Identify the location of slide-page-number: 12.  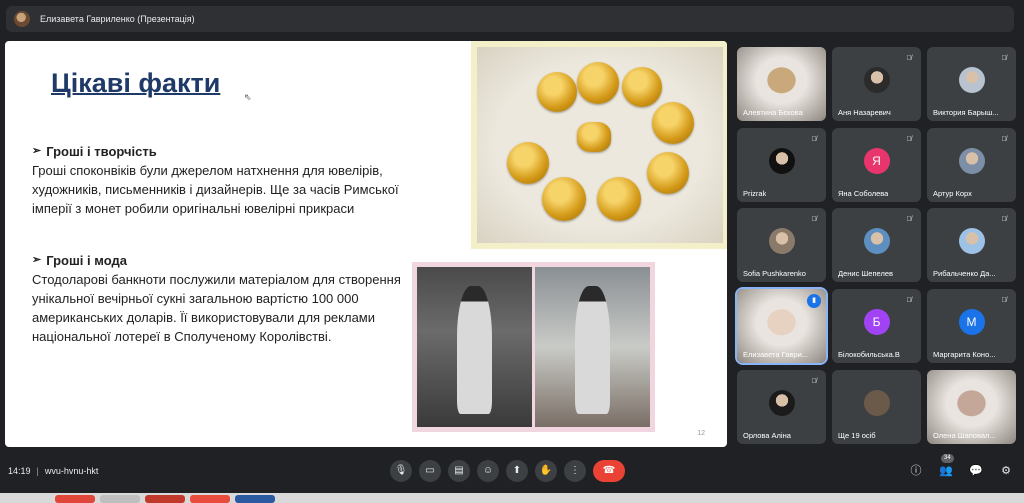
(701, 433).